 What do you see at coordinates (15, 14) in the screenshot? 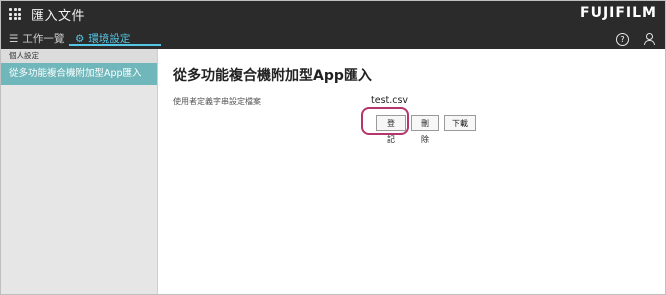
I see `app-grid-icon` at bounding box center [15, 14].